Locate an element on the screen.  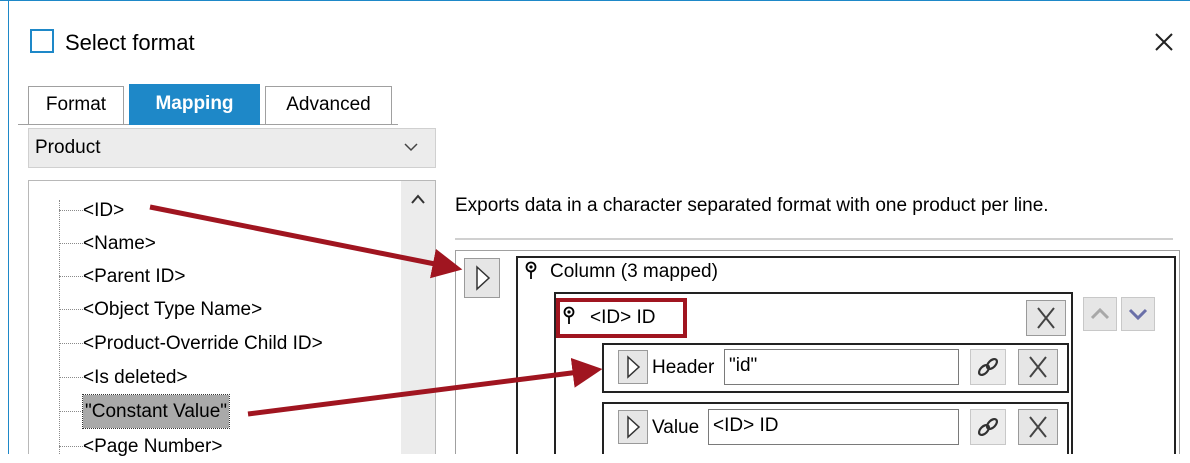
arrow-down-icon is located at coordinates (1138, 314).